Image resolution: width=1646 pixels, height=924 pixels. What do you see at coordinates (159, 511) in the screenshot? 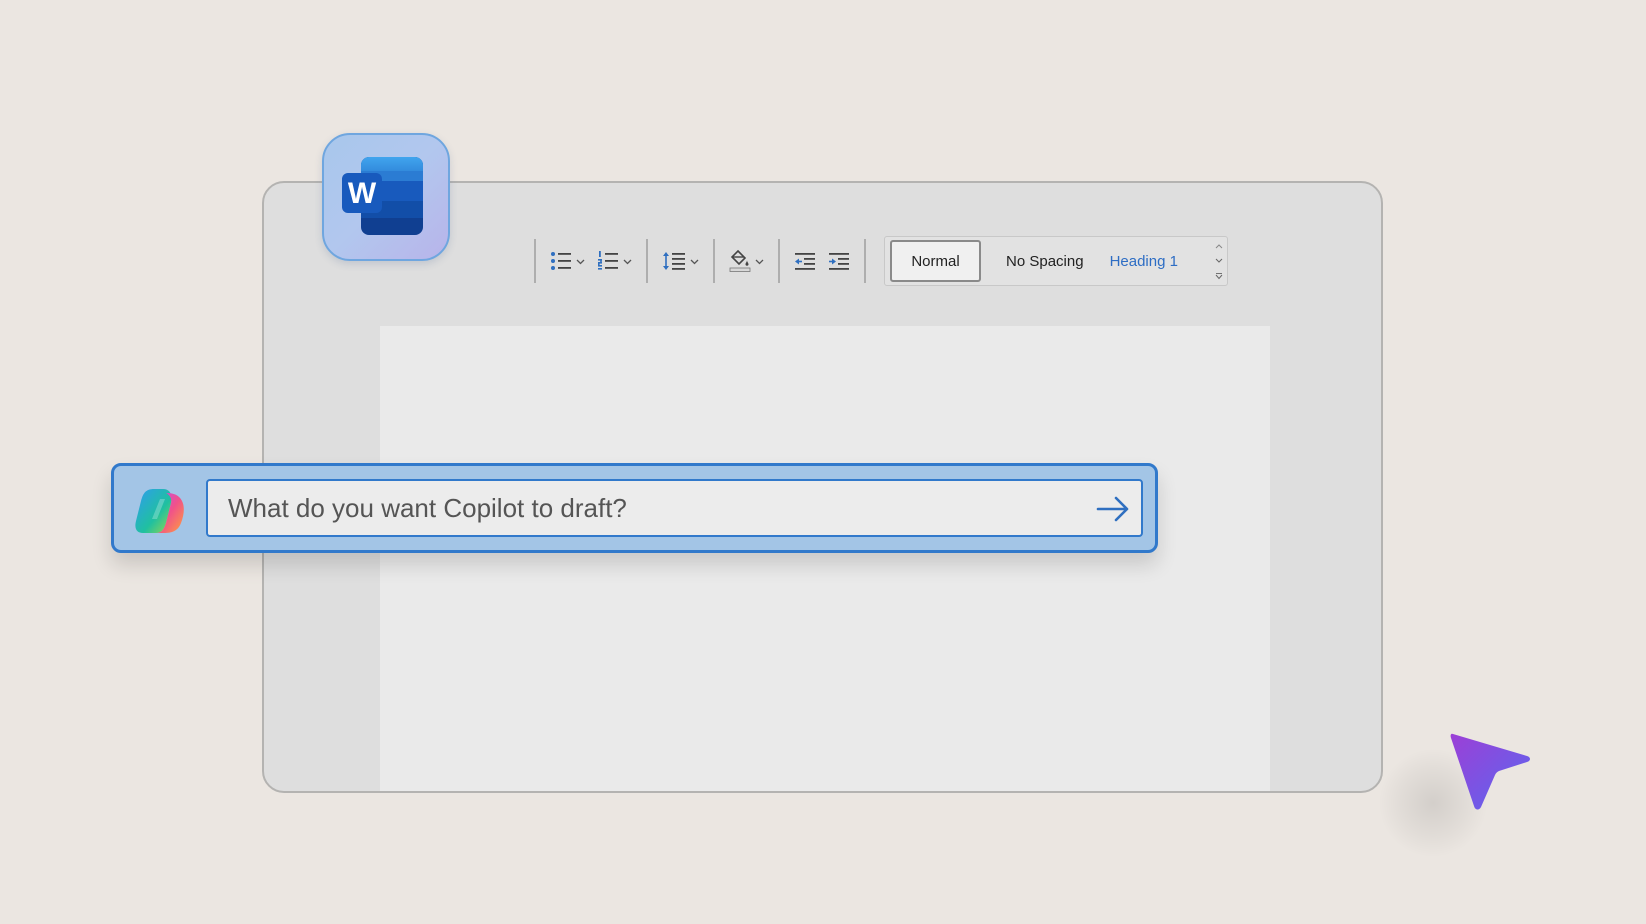
I see `copilot-icon` at bounding box center [159, 511].